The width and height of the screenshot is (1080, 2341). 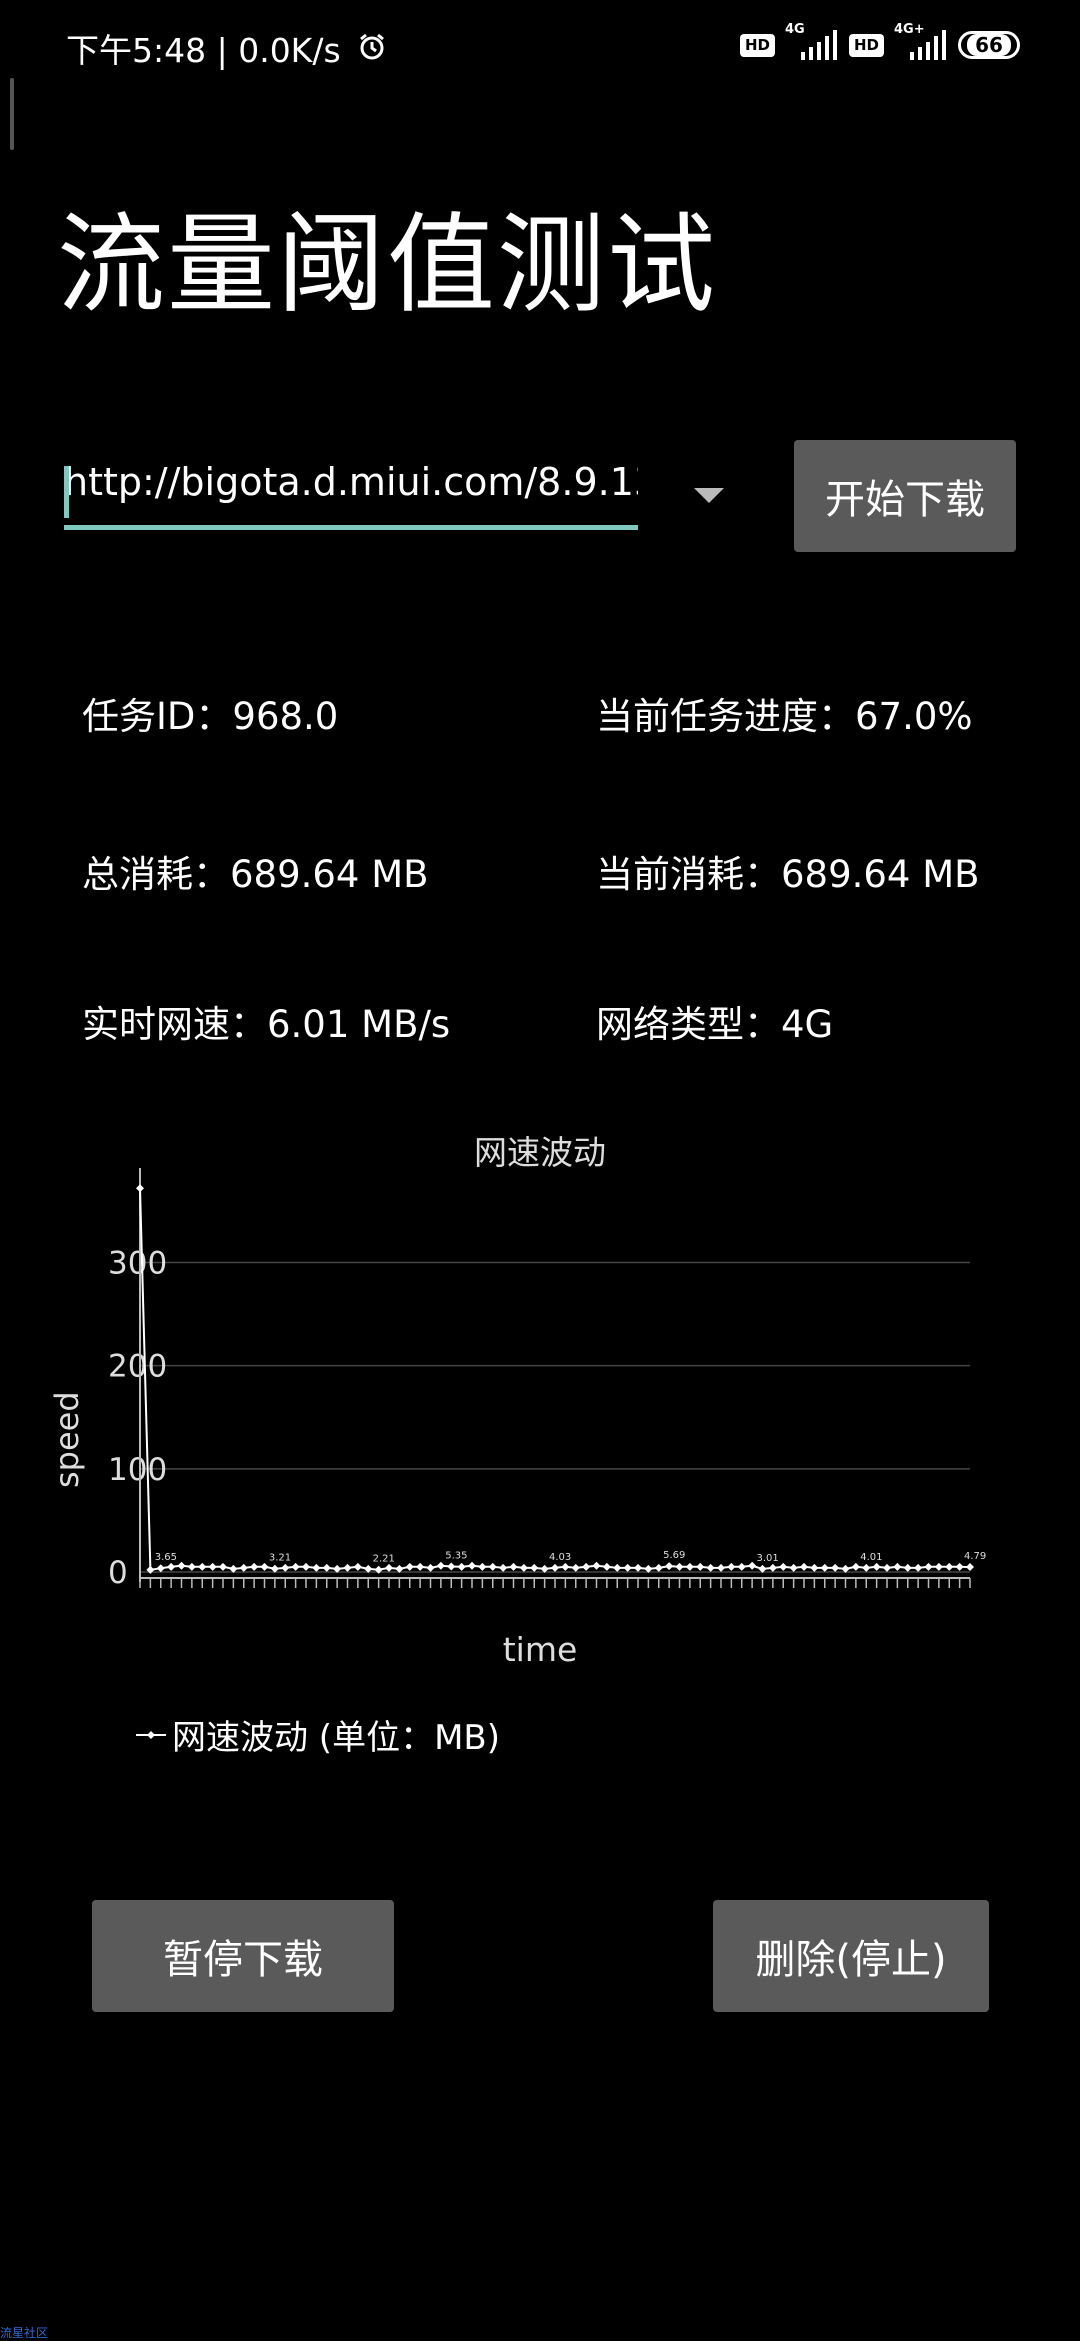 What do you see at coordinates (905, 496) in the screenshot?
I see `start-download-button: 开始下载` at bounding box center [905, 496].